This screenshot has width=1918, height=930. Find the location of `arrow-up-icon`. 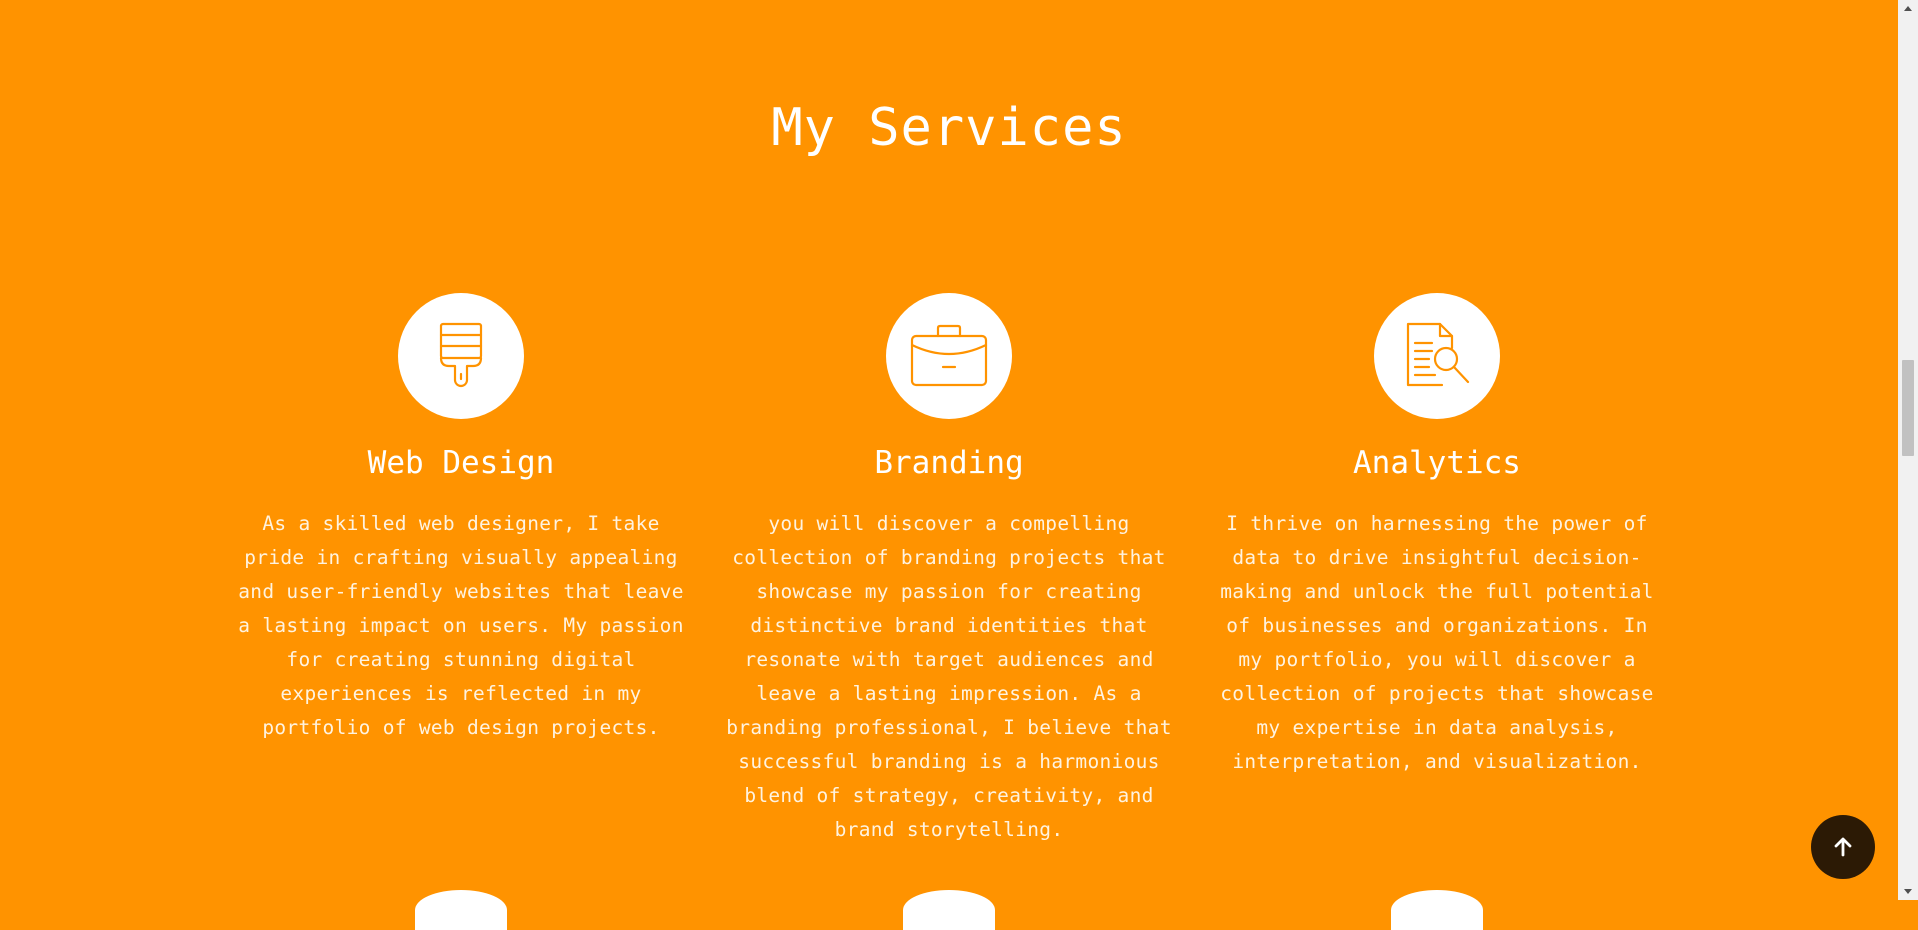

arrow-up-icon is located at coordinates (1843, 847).